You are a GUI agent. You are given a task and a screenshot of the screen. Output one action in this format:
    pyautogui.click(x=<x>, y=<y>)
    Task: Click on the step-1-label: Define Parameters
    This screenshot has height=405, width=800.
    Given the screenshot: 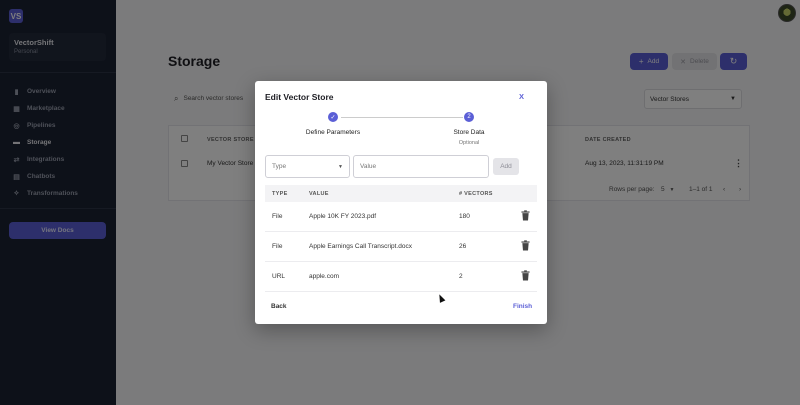 What is the action you would take?
    pyautogui.click(x=333, y=132)
    